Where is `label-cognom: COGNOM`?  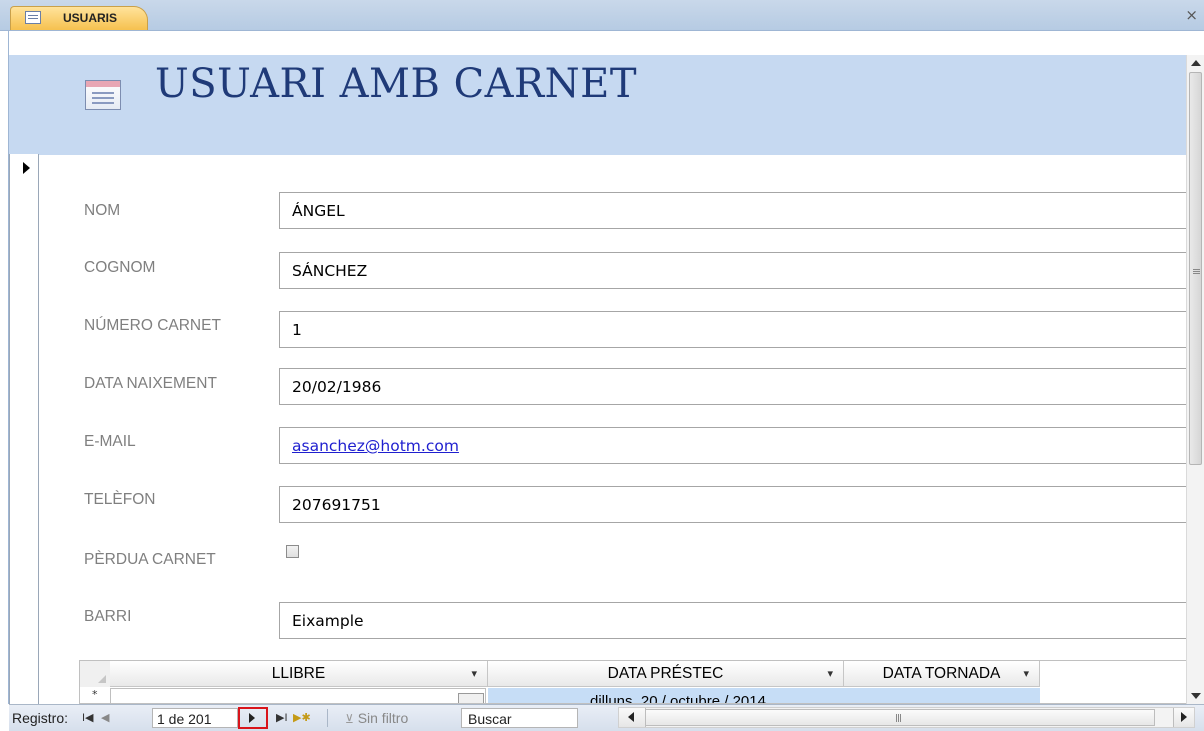 label-cognom: COGNOM is located at coordinates (120, 267).